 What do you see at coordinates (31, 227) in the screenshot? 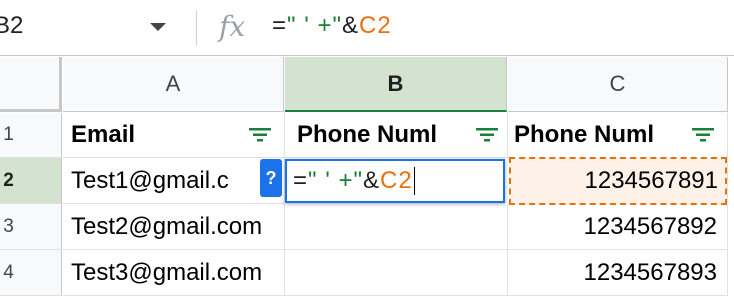
I see `row-header-3: 3` at bounding box center [31, 227].